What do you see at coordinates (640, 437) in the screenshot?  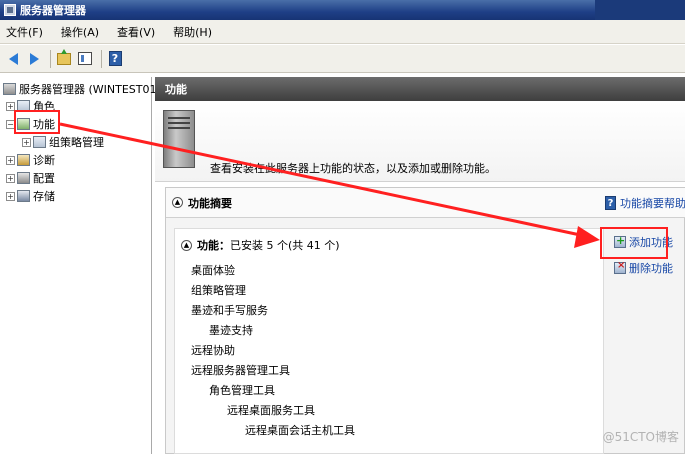 I see `watermark: @51CTO博客` at bounding box center [640, 437].